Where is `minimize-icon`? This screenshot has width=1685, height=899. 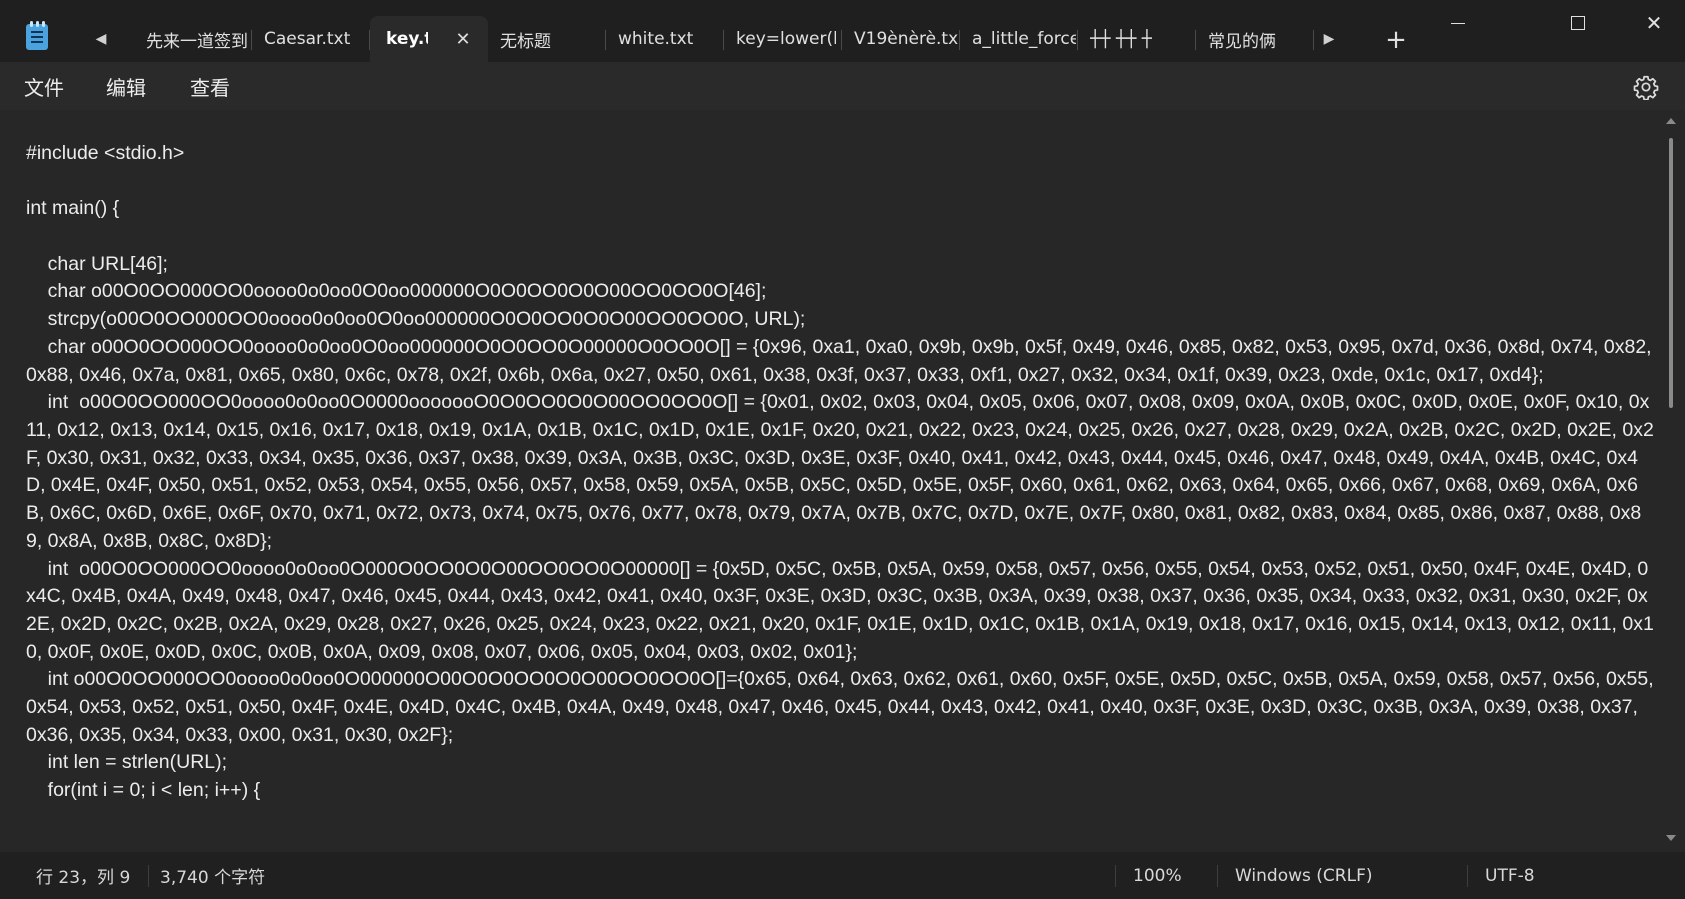
minimize-icon is located at coordinates (1458, 23).